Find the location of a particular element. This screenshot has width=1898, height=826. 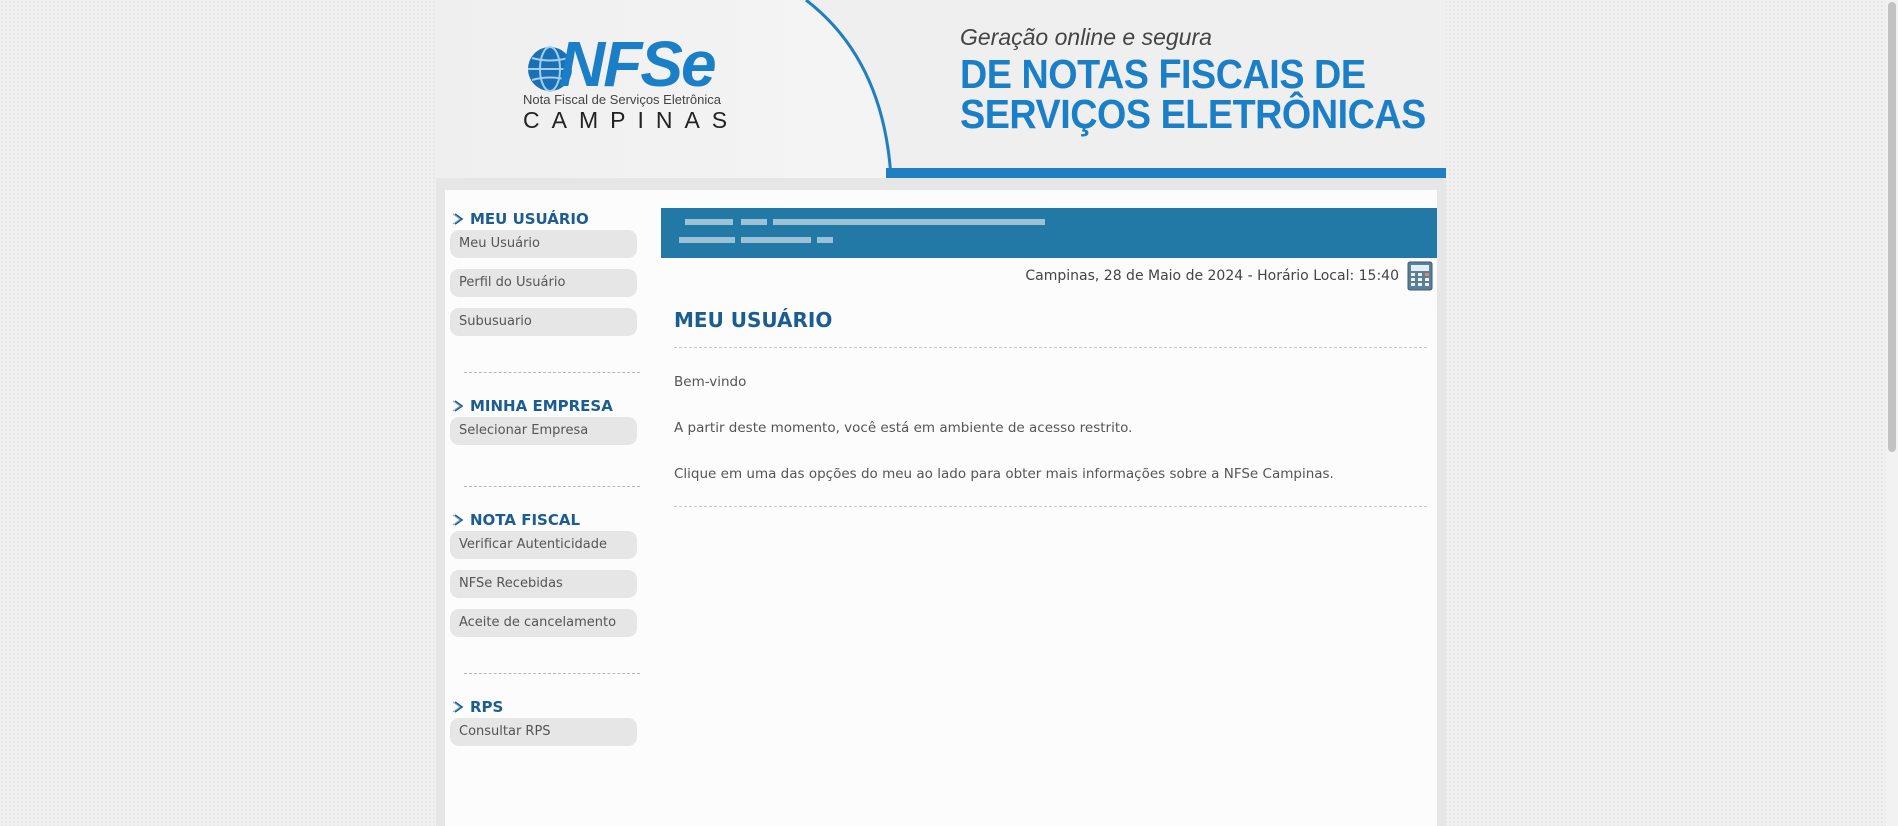

logo-text: NFSe is located at coordinates (638, 64).